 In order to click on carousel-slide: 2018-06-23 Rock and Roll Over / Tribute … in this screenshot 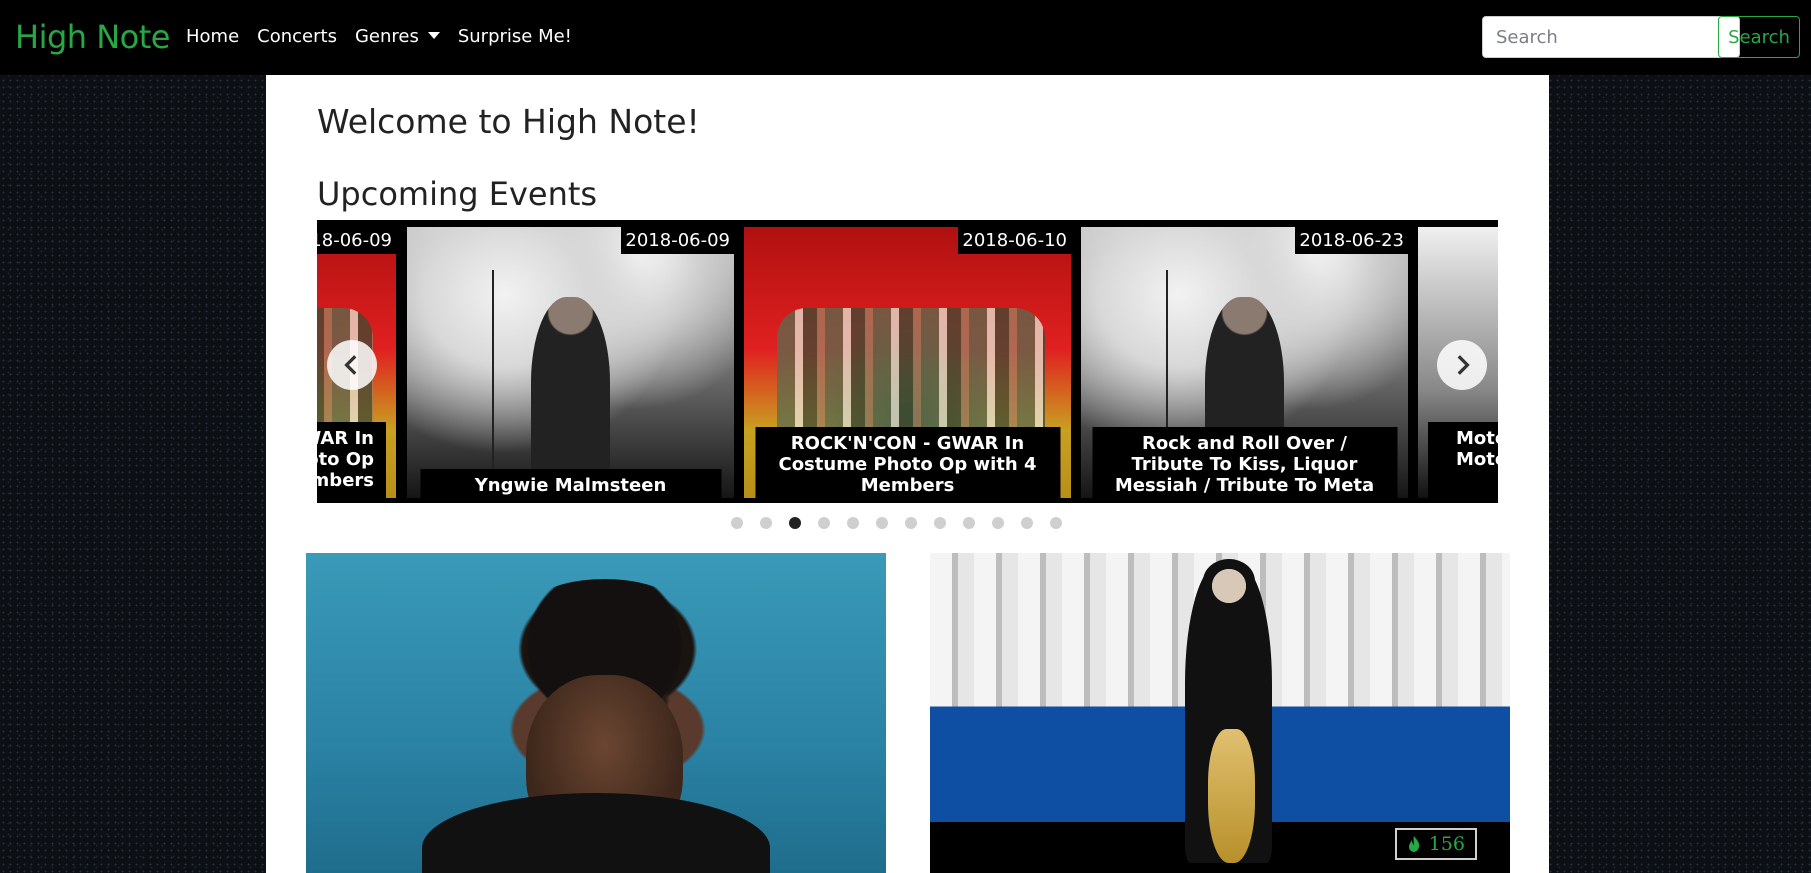, I will do `click(1244, 362)`.